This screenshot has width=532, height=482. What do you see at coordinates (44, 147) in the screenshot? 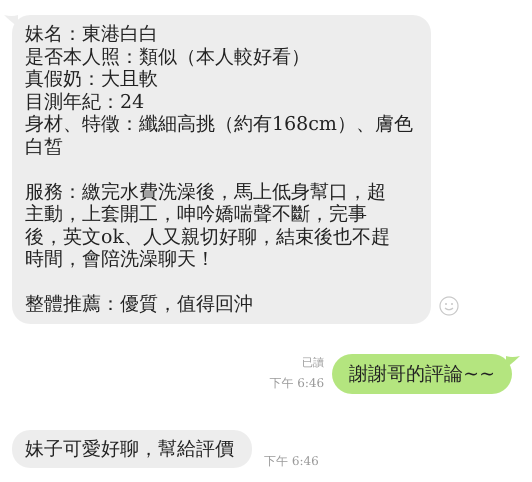
I see `message-text: 白皙` at bounding box center [44, 147].